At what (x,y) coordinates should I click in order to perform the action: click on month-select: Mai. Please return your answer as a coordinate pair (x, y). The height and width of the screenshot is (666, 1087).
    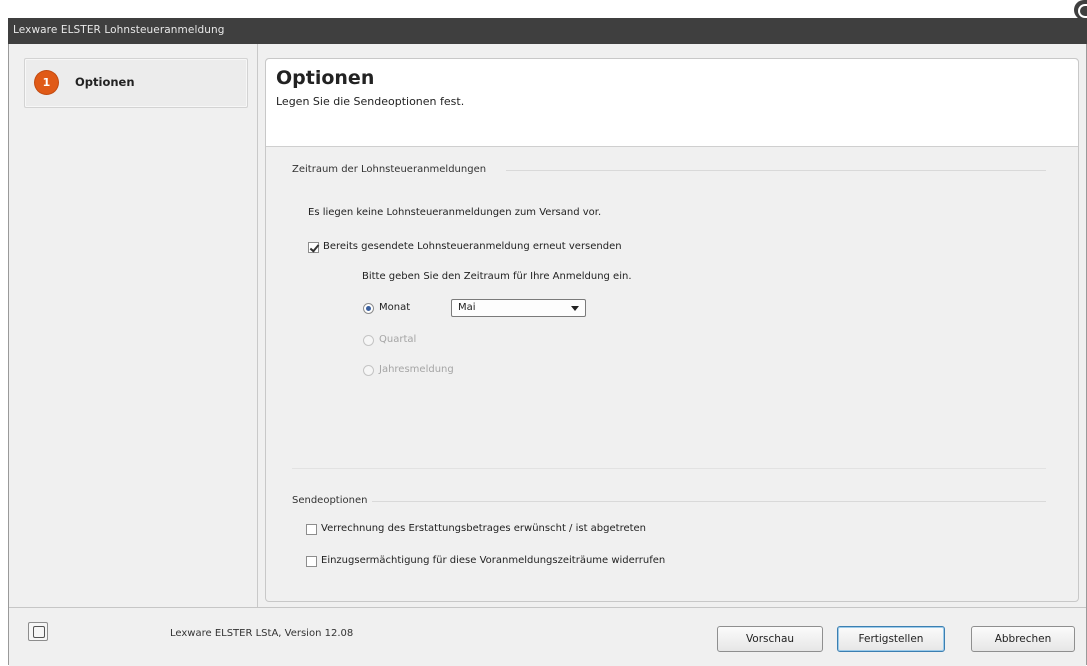
    Looking at the image, I should click on (518, 308).